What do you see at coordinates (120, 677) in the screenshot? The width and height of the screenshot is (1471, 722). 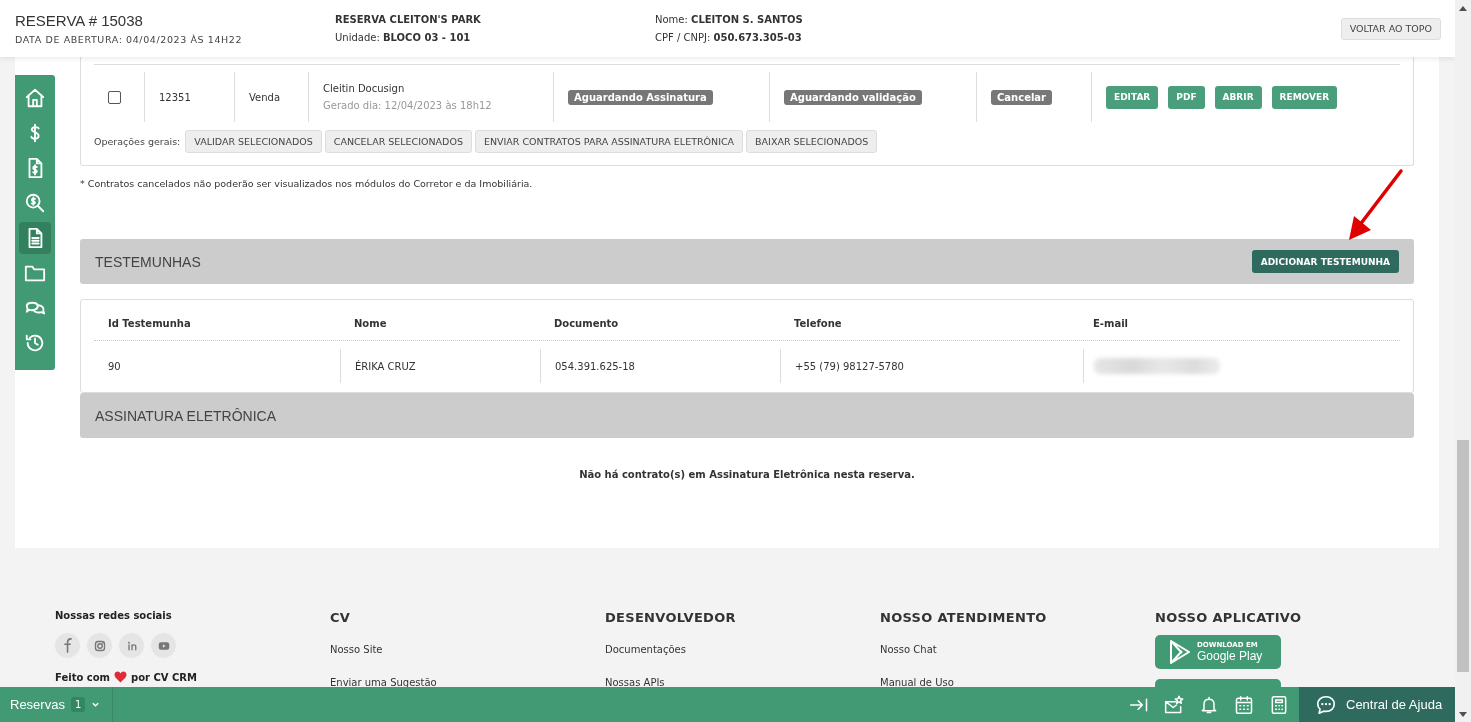 I see `heart-icon` at bounding box center [120, 677].